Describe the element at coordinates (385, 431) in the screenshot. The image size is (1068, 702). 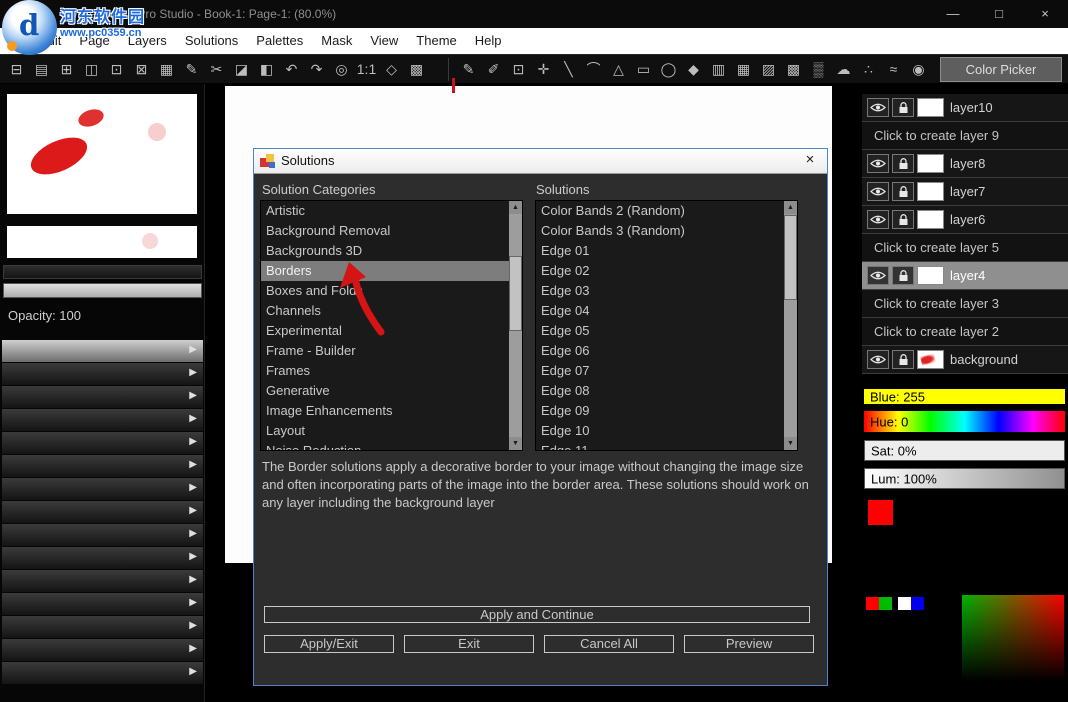
I see `category-item: Layout` at that location.